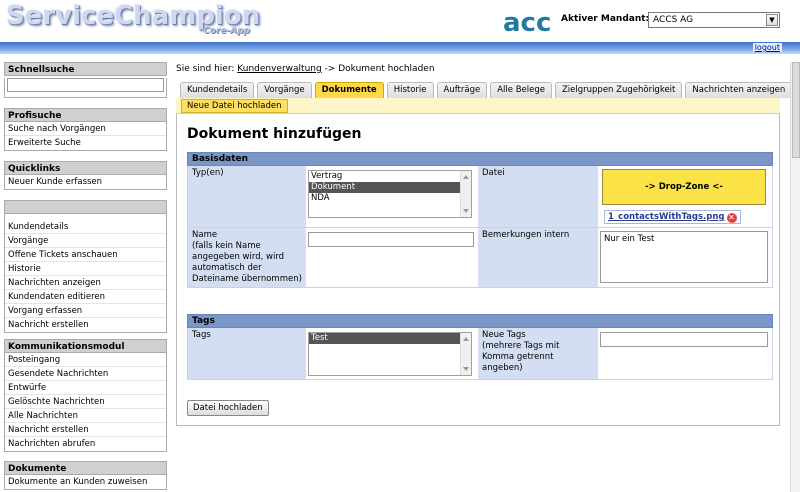  Describe the element at coordinates (605, 19) in the screenshot. I see `mandant-label: Aktiver Mandant:` at that location.